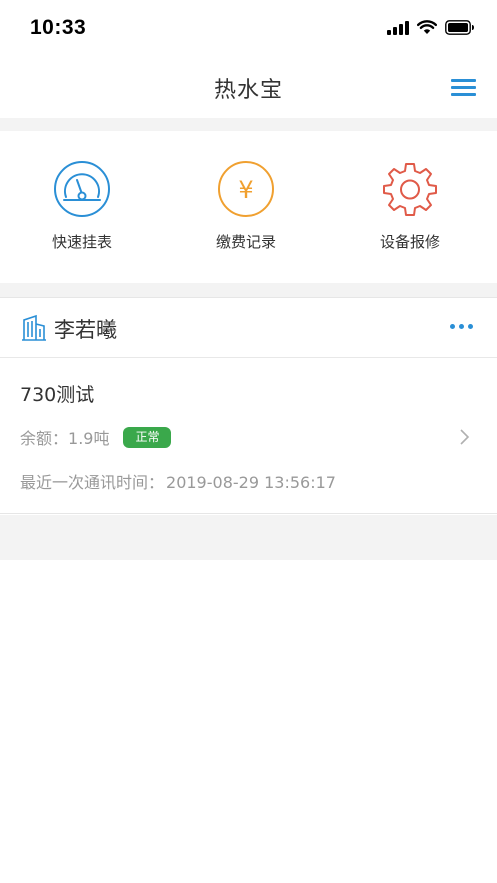 The image size is (497, 883). I want to click on balance-label: 余额：, so click(44, 438).